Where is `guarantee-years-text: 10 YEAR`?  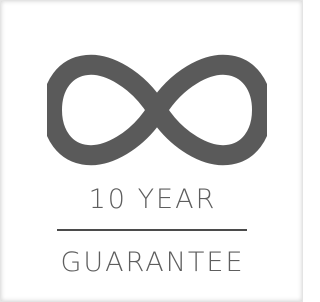 guarantee-years-text: 10 YEAR is located at coordinates (152, 199).